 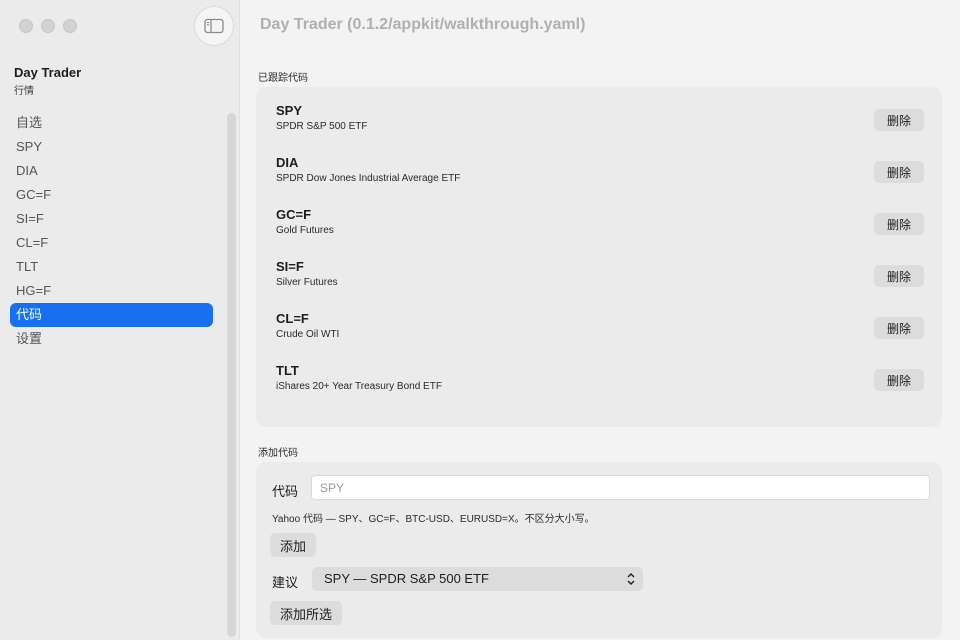 I want to click on close-window-button, so click(x=26, y=26).